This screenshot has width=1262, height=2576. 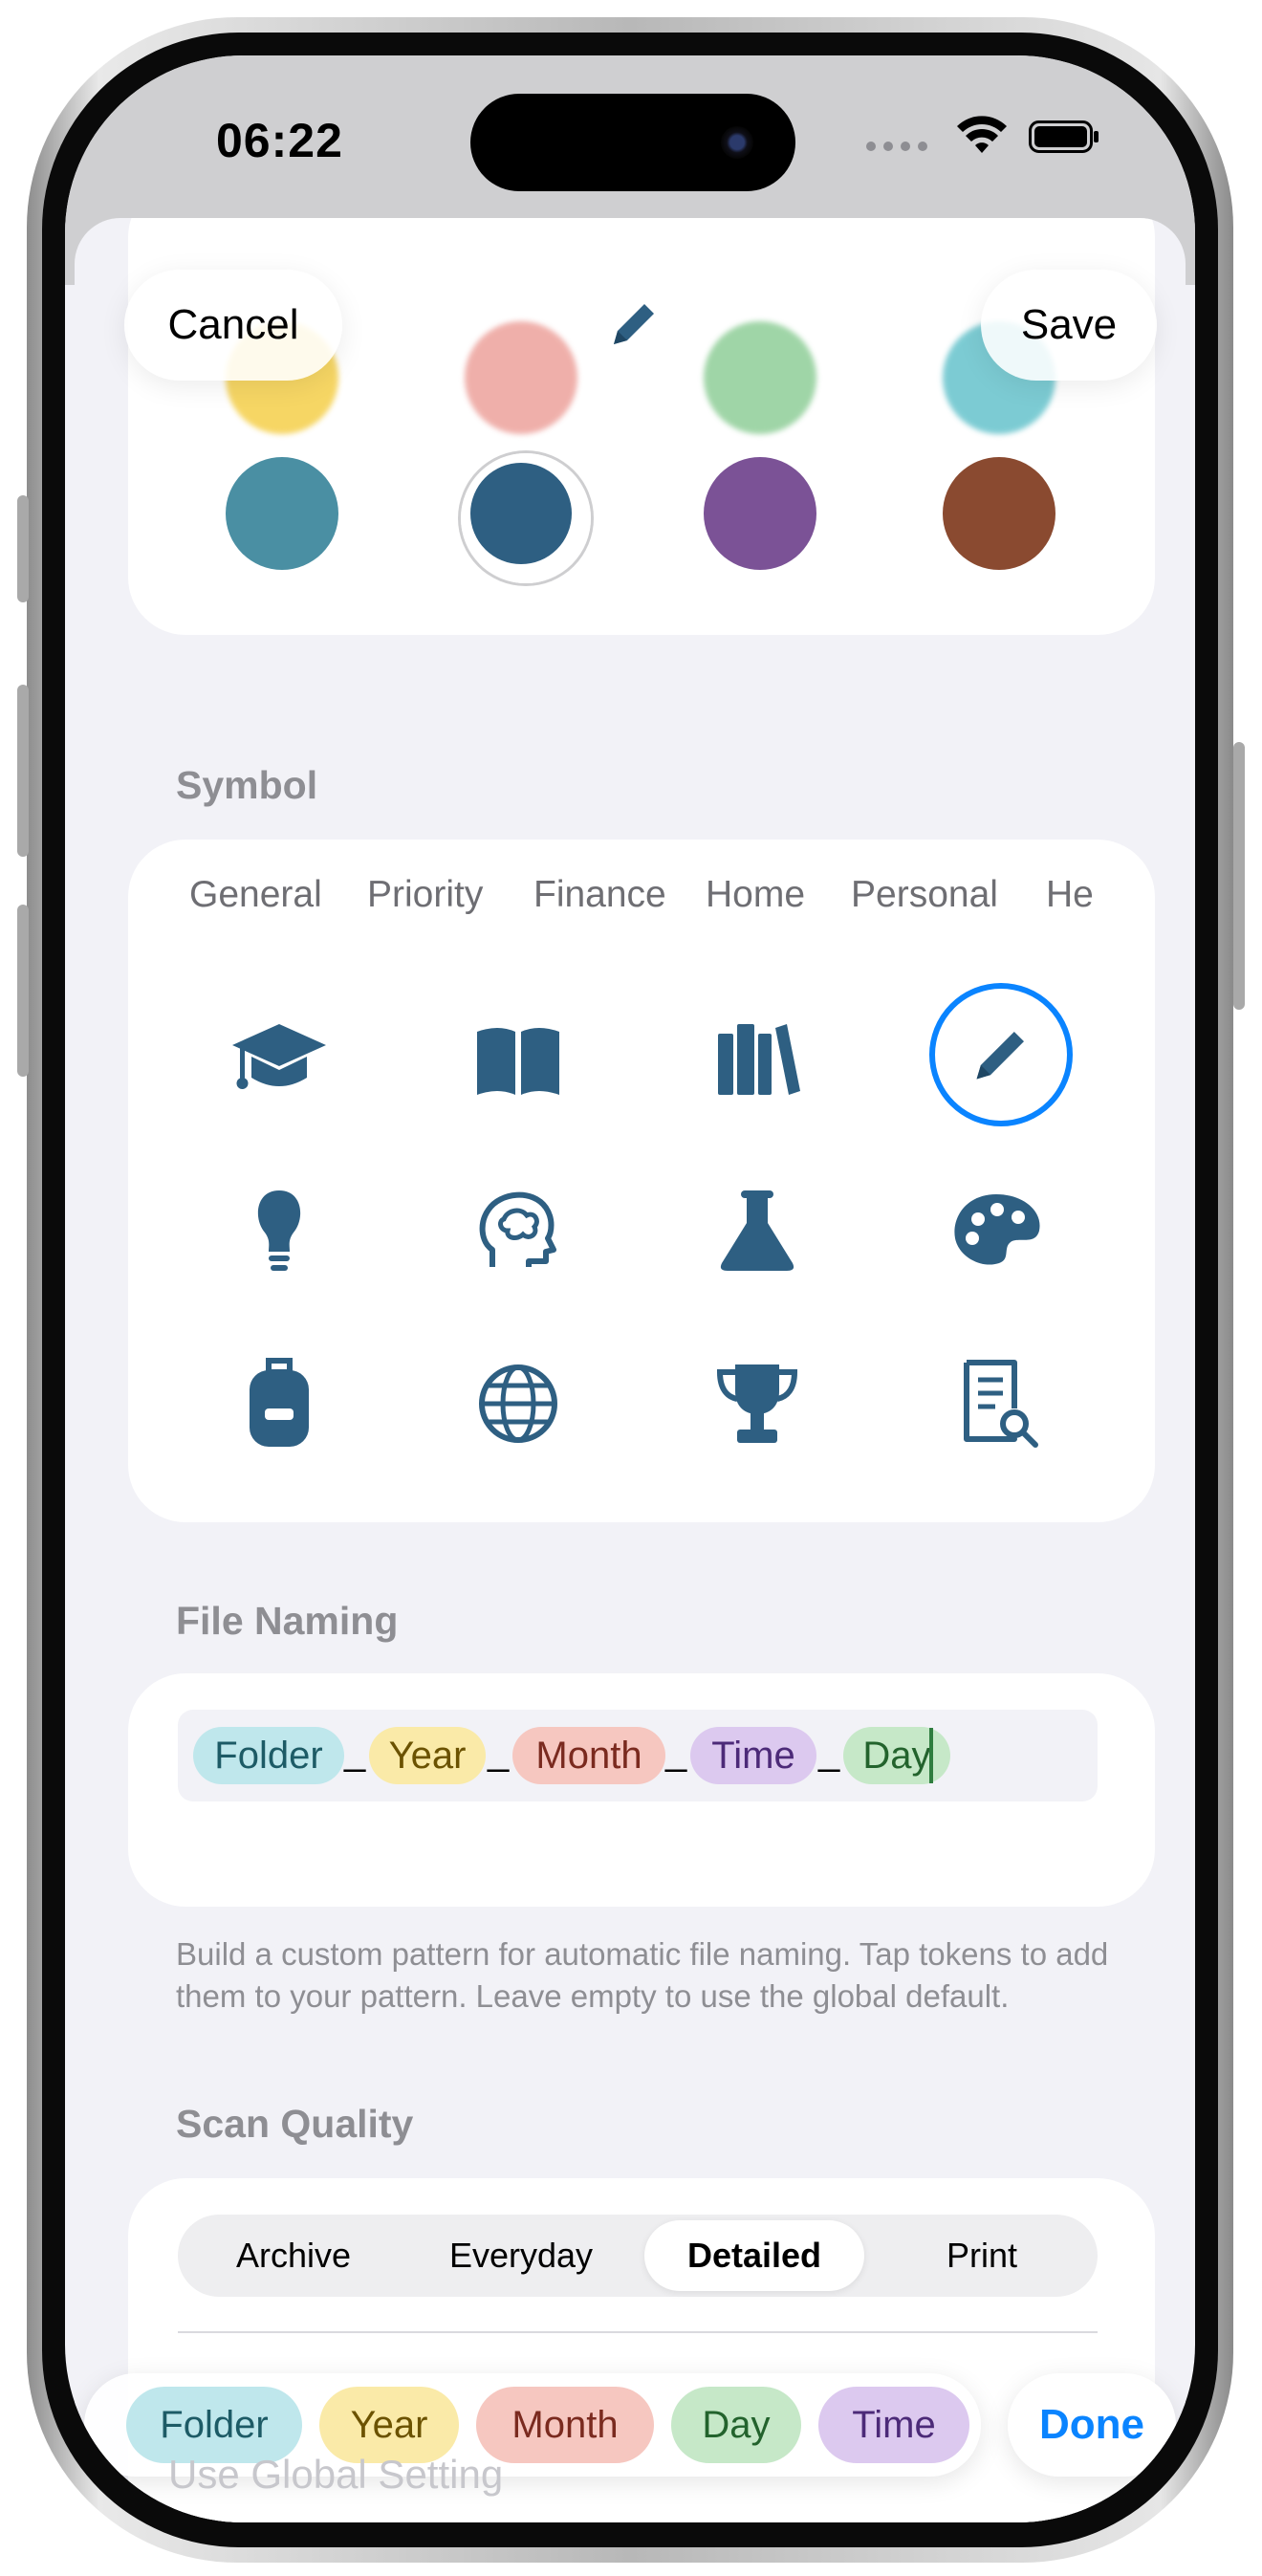 I want to click on color-swatch-teal, so click(x=282, y=513).